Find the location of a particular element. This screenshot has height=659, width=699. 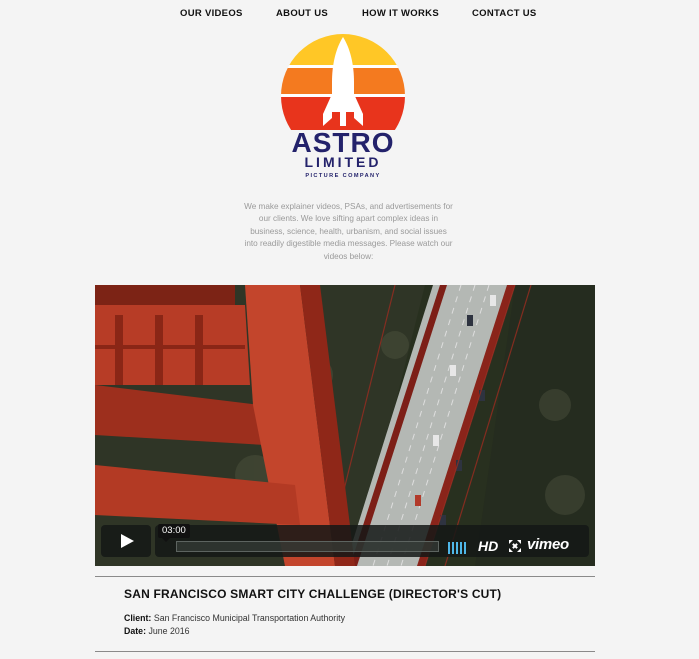

date-line: Date: June 2016 is located at coordinates (157, 631).